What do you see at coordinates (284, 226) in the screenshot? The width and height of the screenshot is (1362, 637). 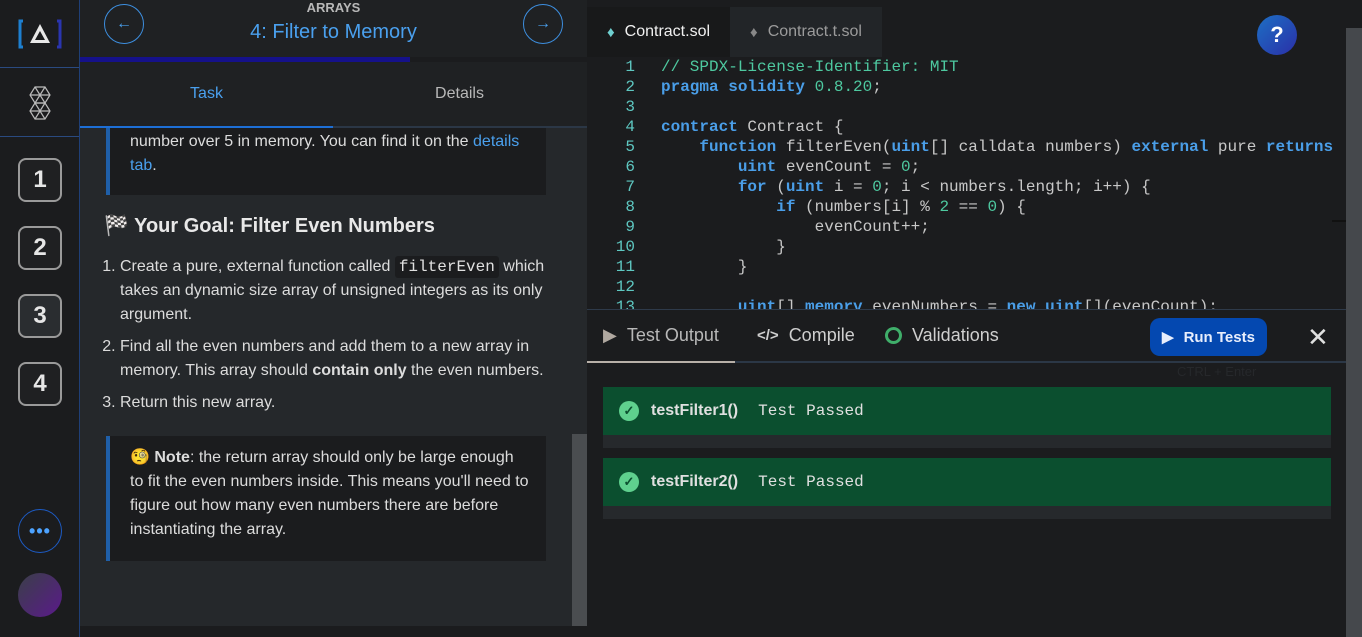 I see `goal-heading-text: Your Goal: Filter Even Numbers` at bounding box center [284, 226].